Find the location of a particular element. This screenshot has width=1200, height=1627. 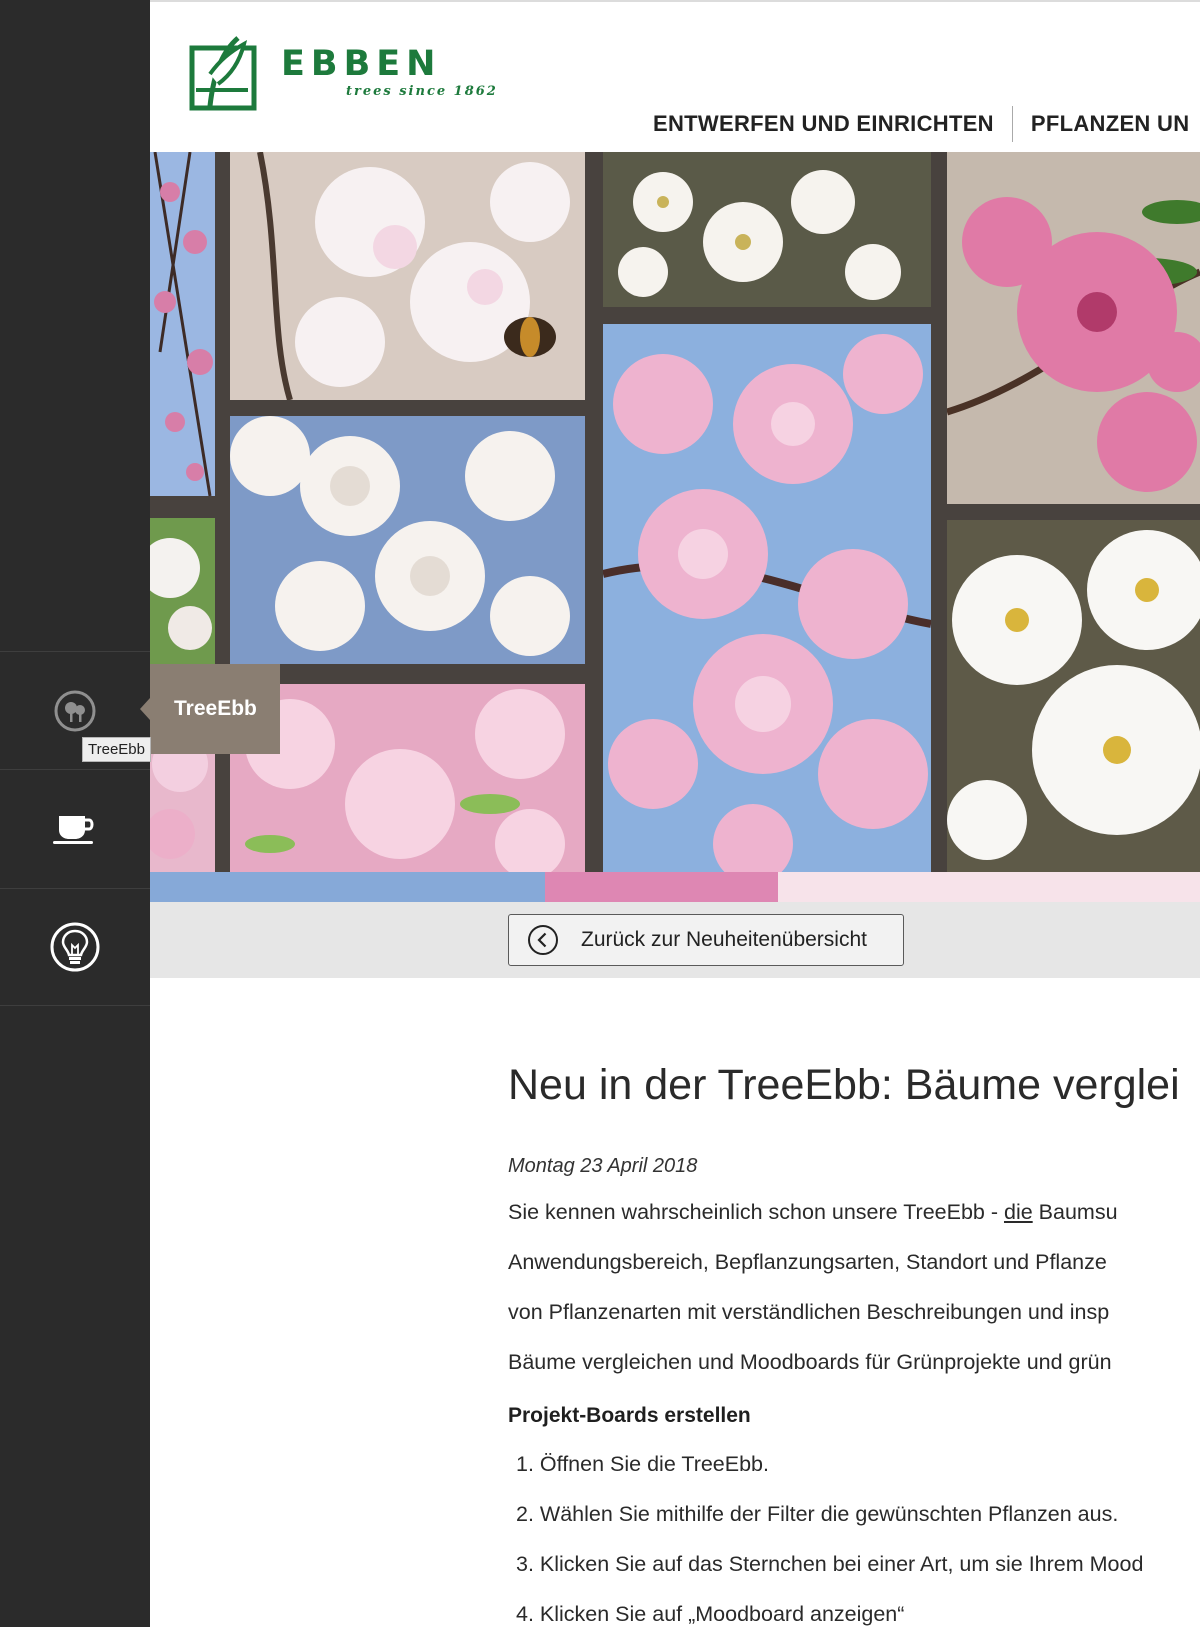

sidebar-item-ideas is located at coordinates (75, 947).